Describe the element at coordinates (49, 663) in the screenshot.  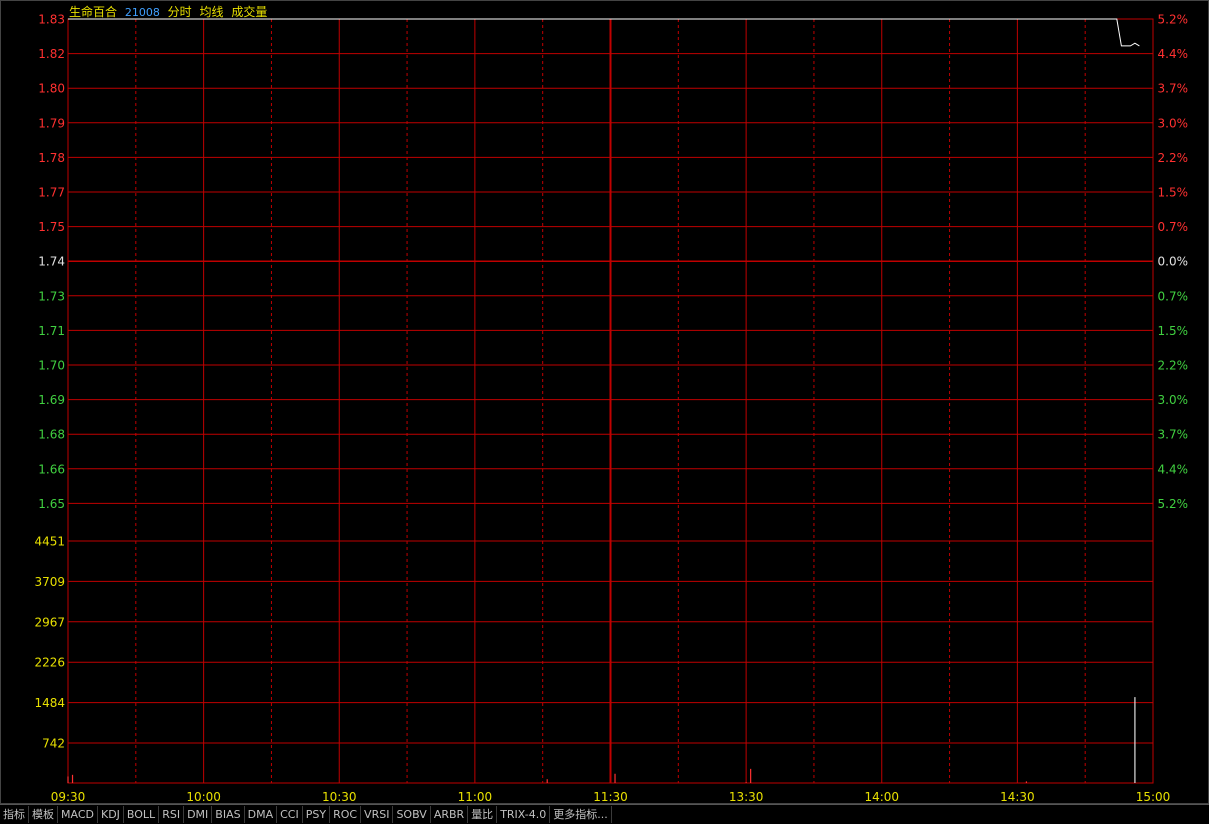
I see `volume-tick-label: 2226` at that location.